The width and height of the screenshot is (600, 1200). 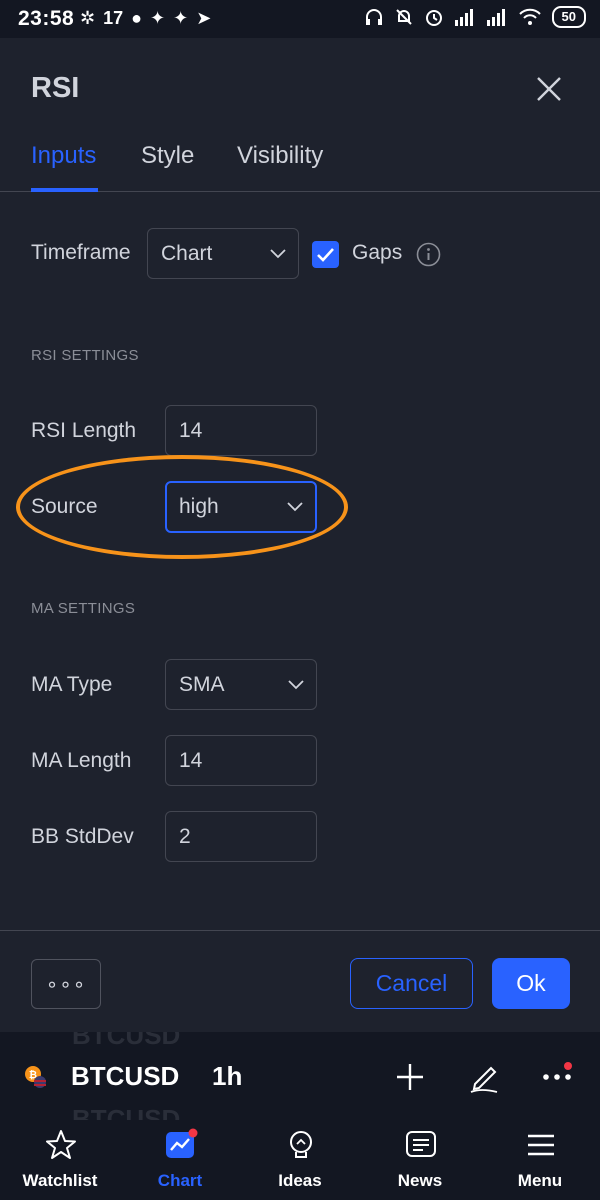 What do you see at coordinates (46, 18) in the screenshot?
I see `status-time: 23:58` at bounding box center [46, 18].